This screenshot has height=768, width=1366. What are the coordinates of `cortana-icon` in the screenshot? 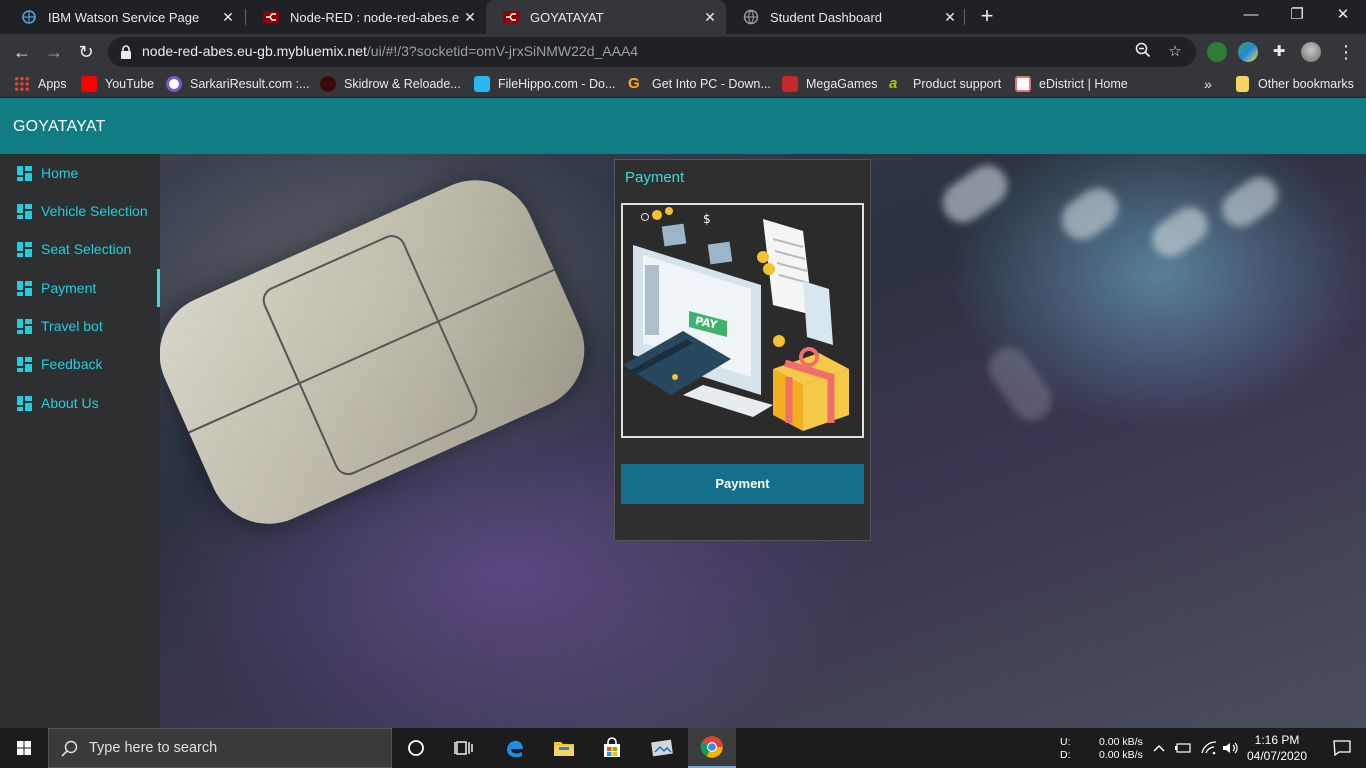 It's located at (416, 748).